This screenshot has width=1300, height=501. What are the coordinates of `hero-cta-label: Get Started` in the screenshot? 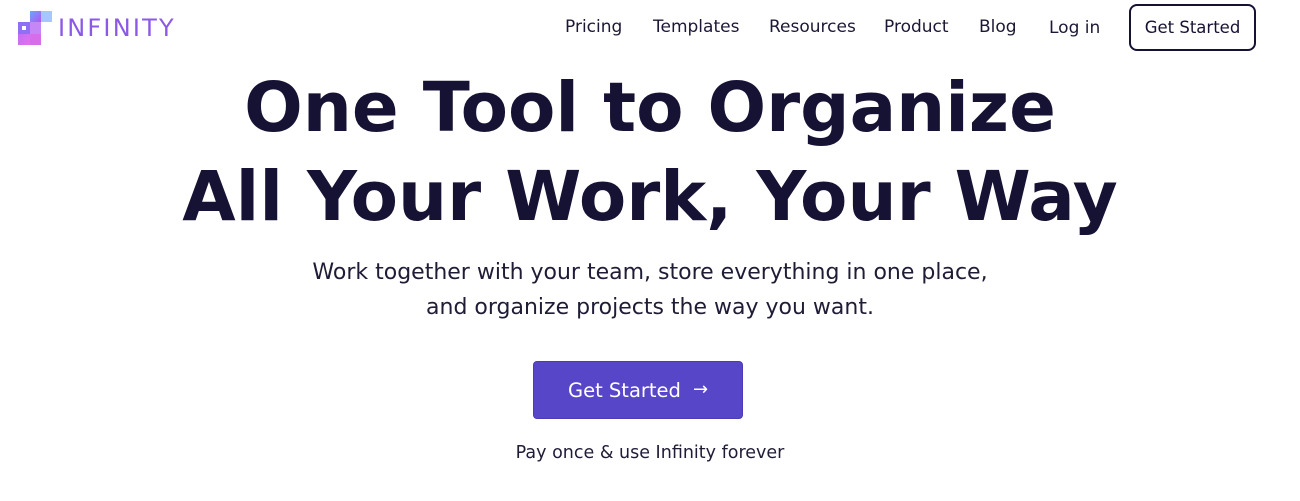 It's located at (624, 390).